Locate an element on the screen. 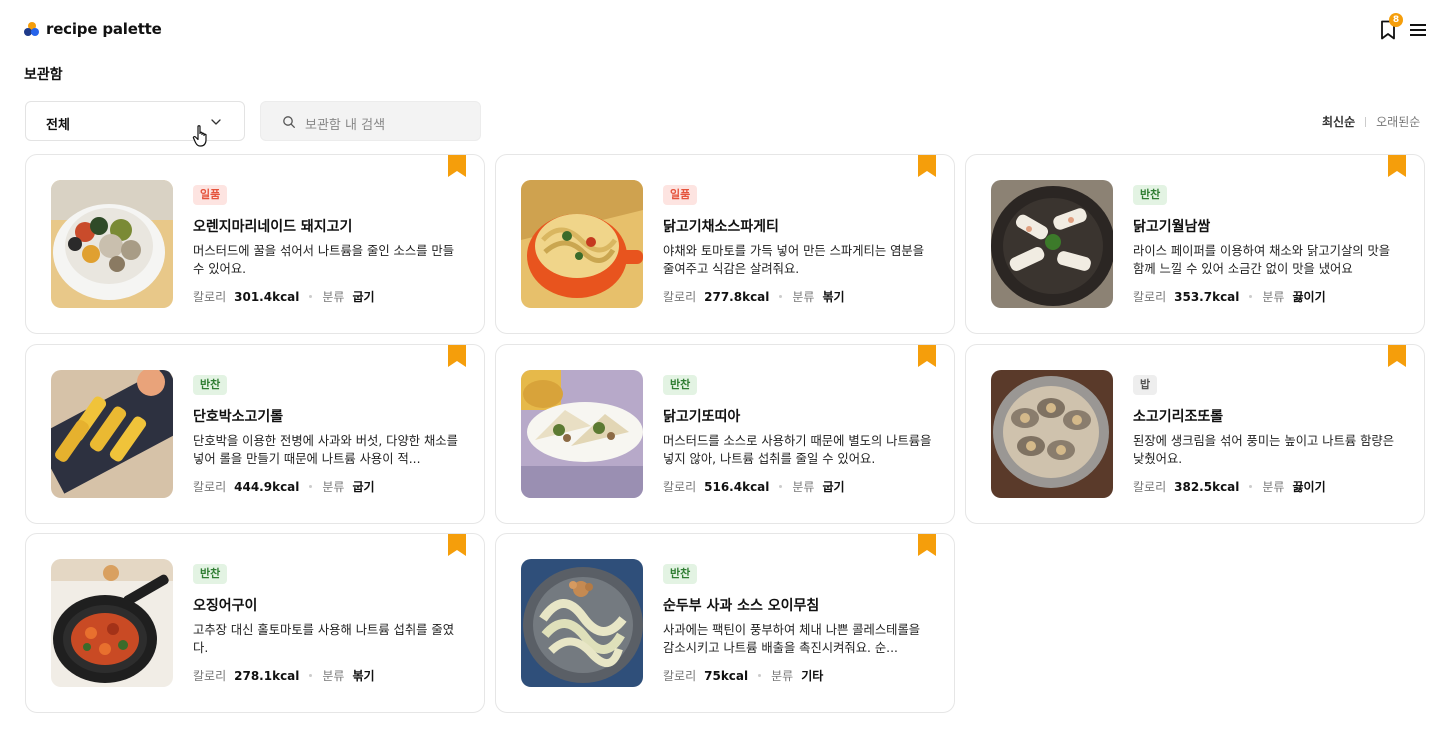  filter-selected-value: 전체 is located at coordinates (58, 125).